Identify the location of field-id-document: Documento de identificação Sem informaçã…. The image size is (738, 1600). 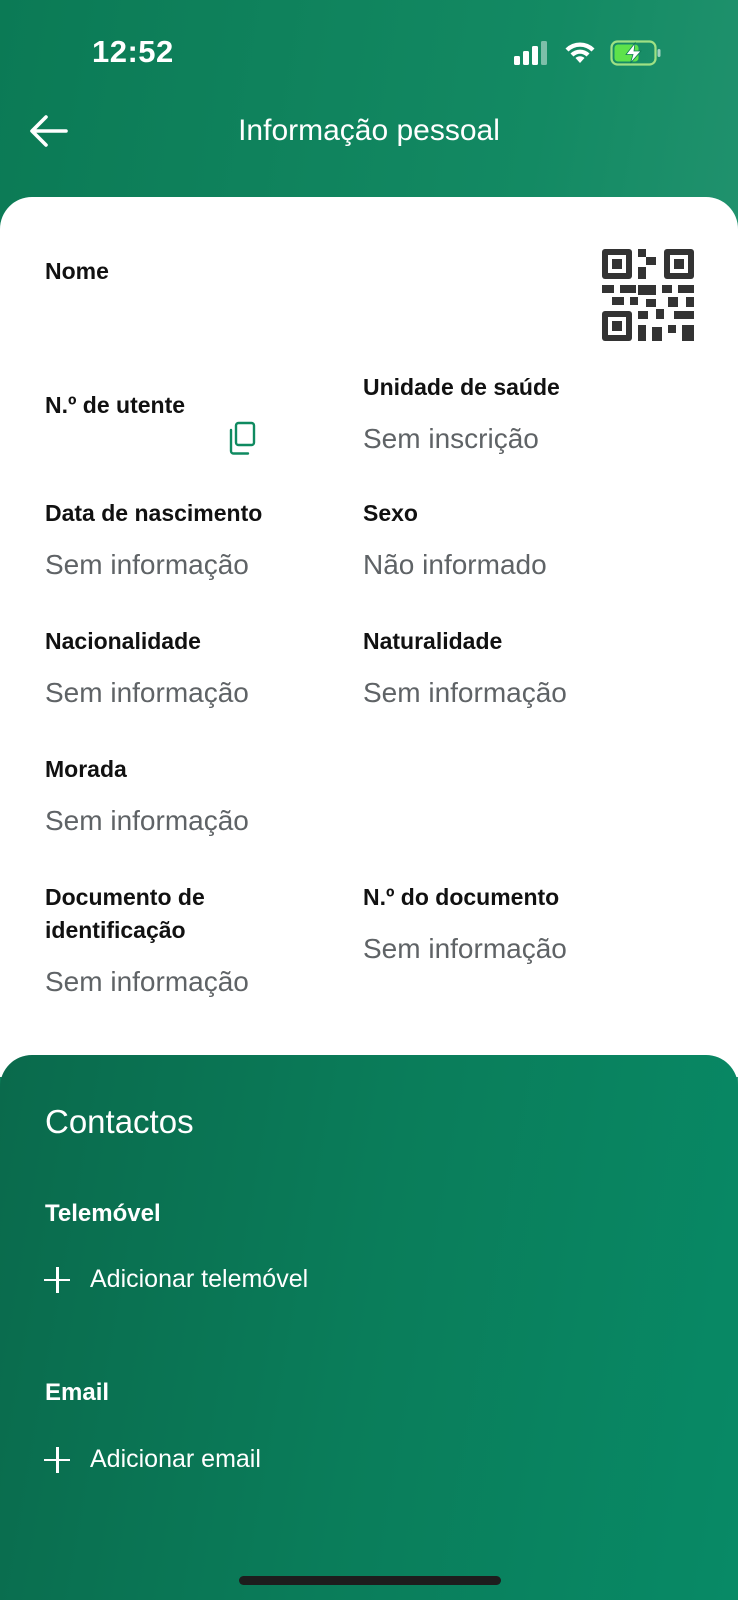
(175, 940).